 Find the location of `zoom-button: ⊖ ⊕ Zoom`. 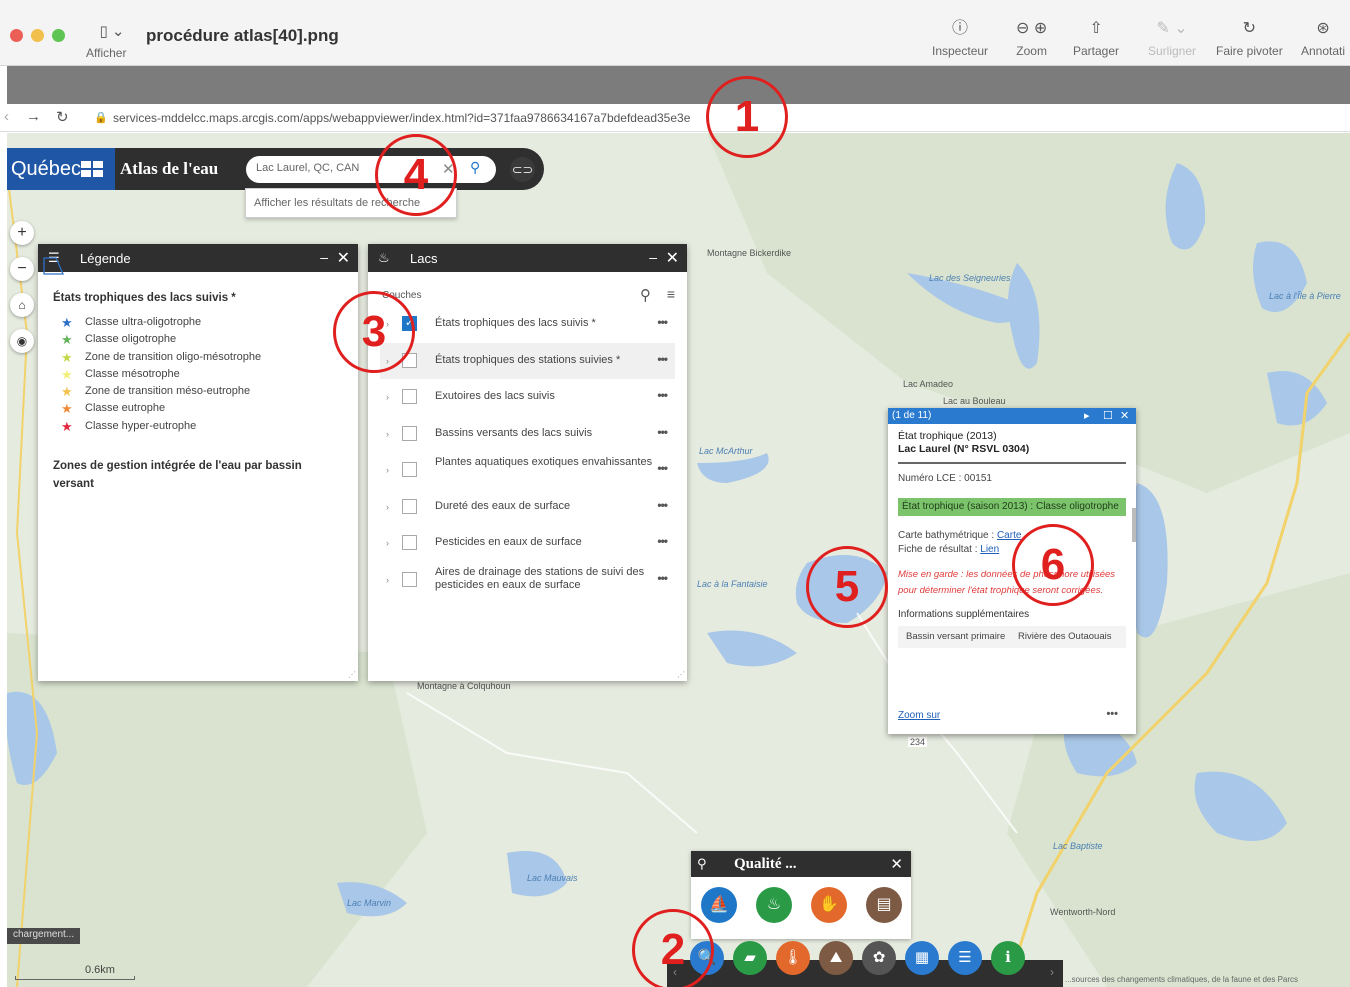

zoom-button: ⊖ ⊕ Zoom is located at coordinates (1031, 38).